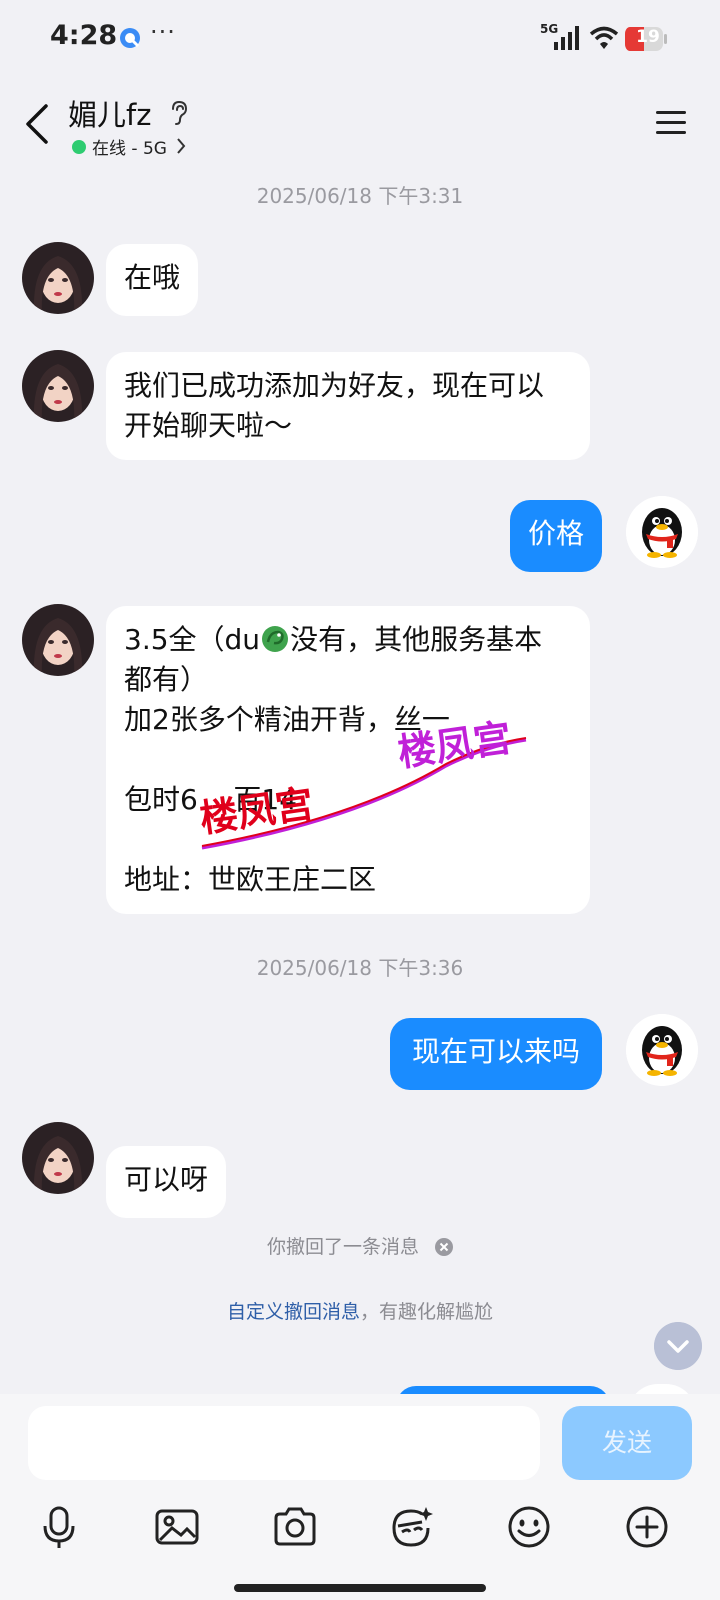 This screenshot has width=720, height=1600. I want to click on message-bubble-outgoing: 现在可以来吗, so click(496, 1054).